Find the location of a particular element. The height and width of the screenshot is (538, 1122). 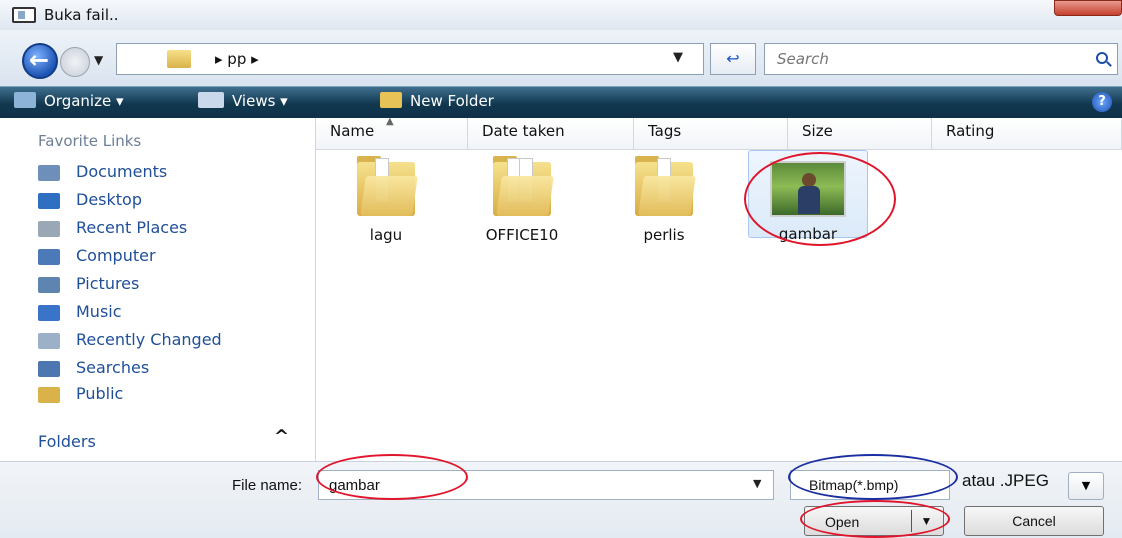

file-name-label: File name: is located at coordinates (267, 485).